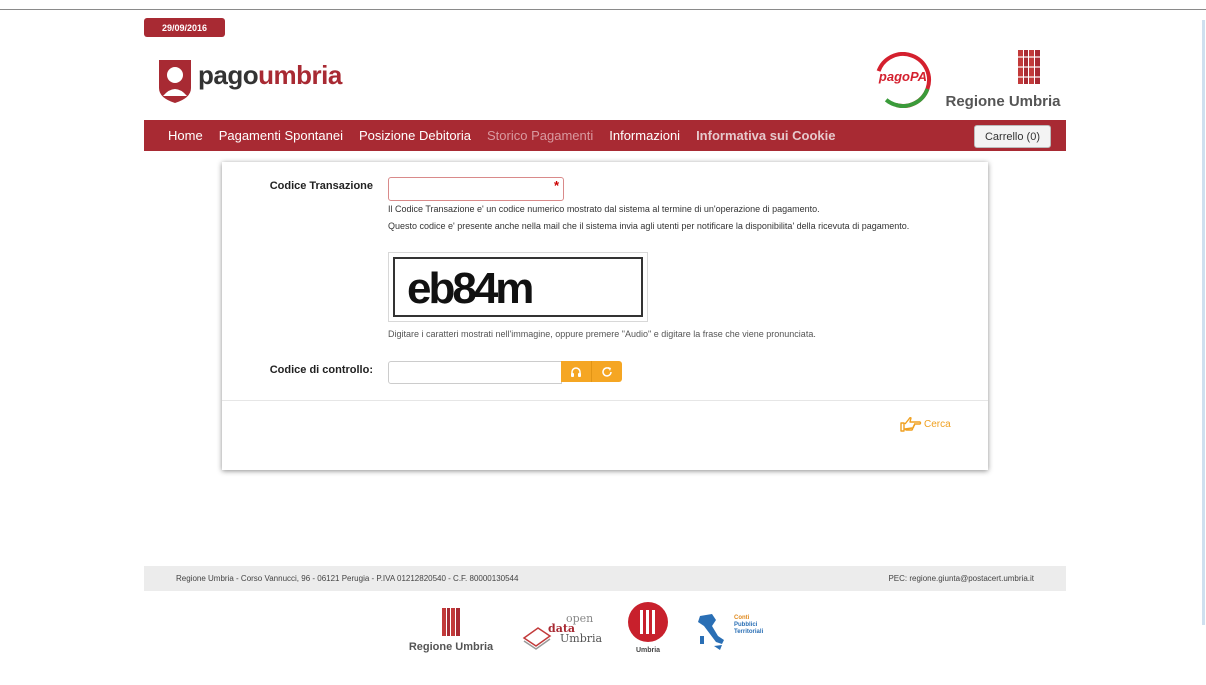 The height and width of the screenshot is (685, 1206). I want to click on footer-logo-umbria: Umbria, so click(648, 627).